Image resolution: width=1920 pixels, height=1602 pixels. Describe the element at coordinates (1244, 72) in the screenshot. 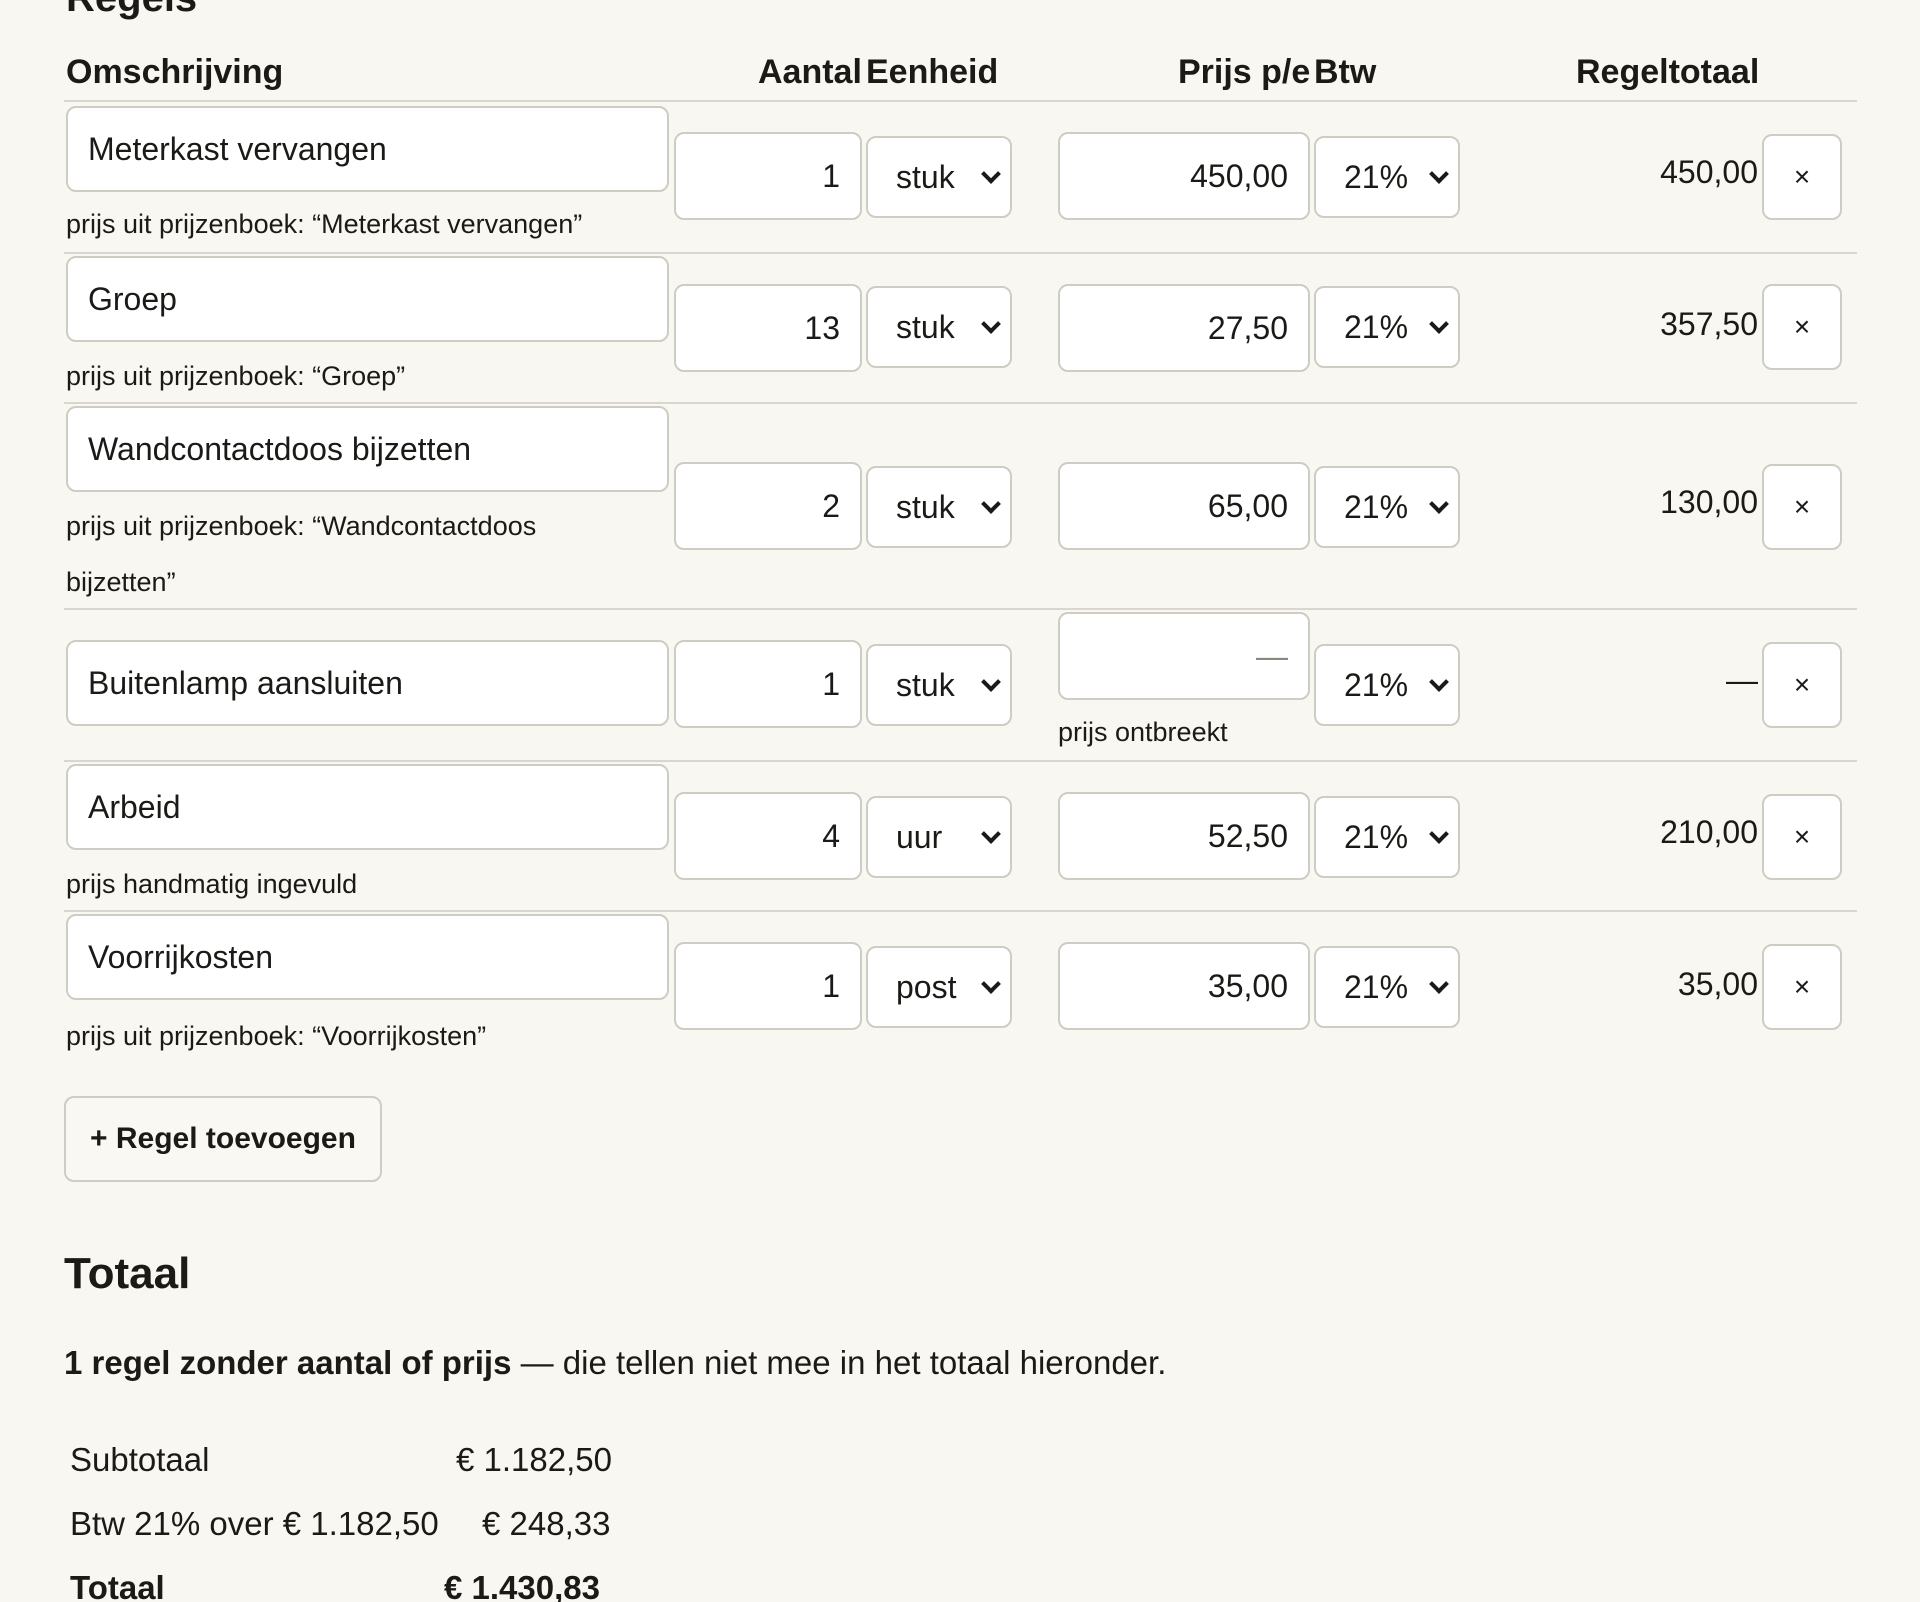

I see `column-header-price: Prijs p/e` at that location.